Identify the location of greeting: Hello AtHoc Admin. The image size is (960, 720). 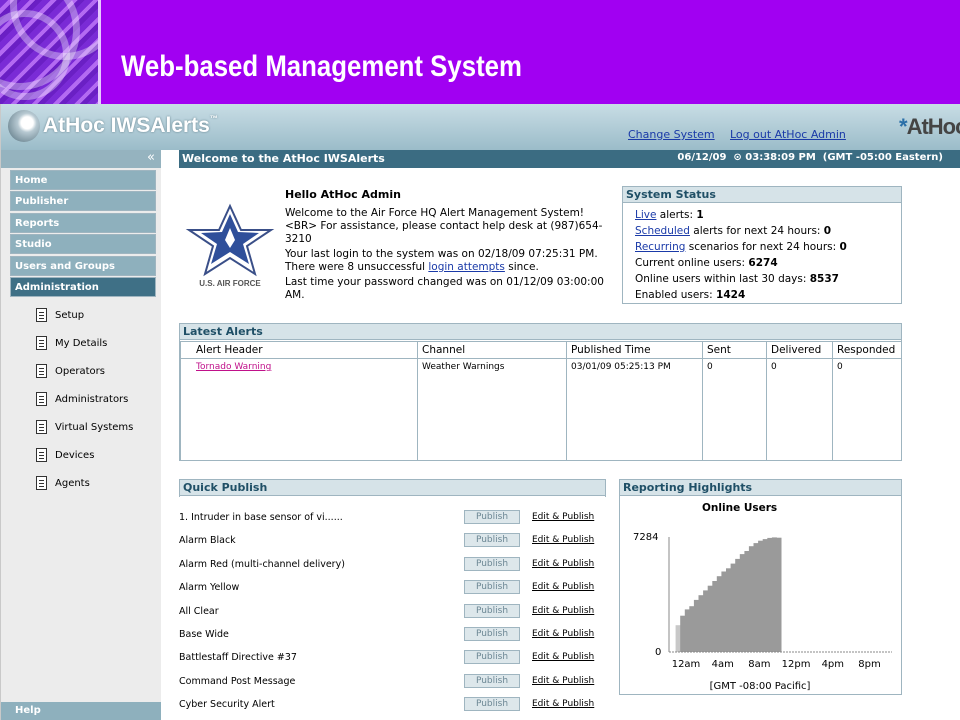
(343, 194).